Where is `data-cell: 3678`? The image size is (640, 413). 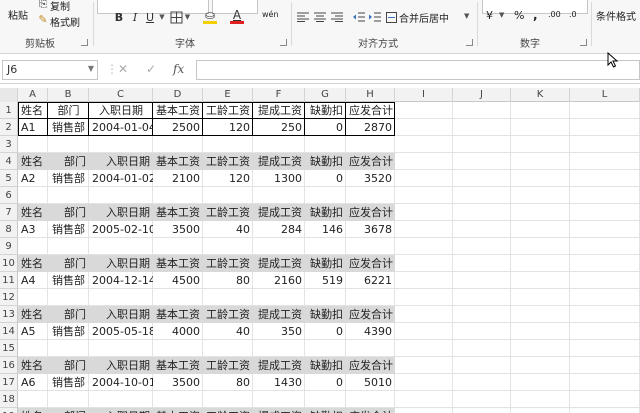
data-cell: 3678 is located at coordinates (370, 229).